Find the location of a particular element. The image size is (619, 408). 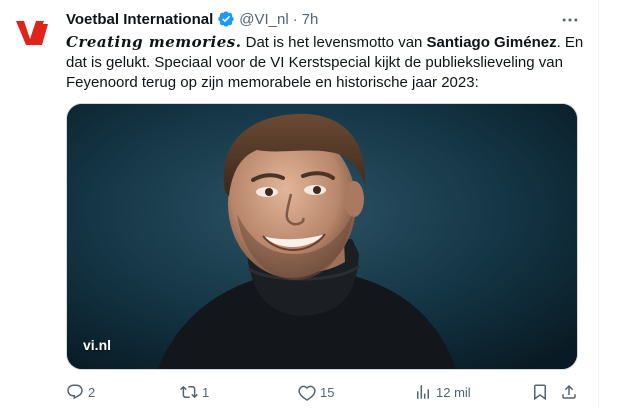

like-count: 15 is located at coordinates (327, 392).